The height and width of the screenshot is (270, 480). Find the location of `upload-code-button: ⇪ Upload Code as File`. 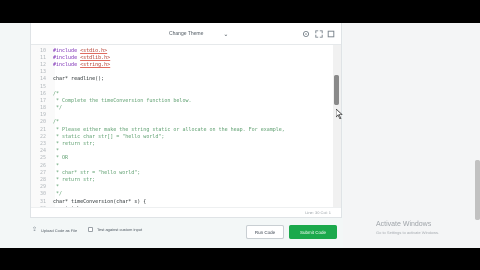

upload-code-button: ⇪ Upload Code as File is located at coordinates (54, 230).